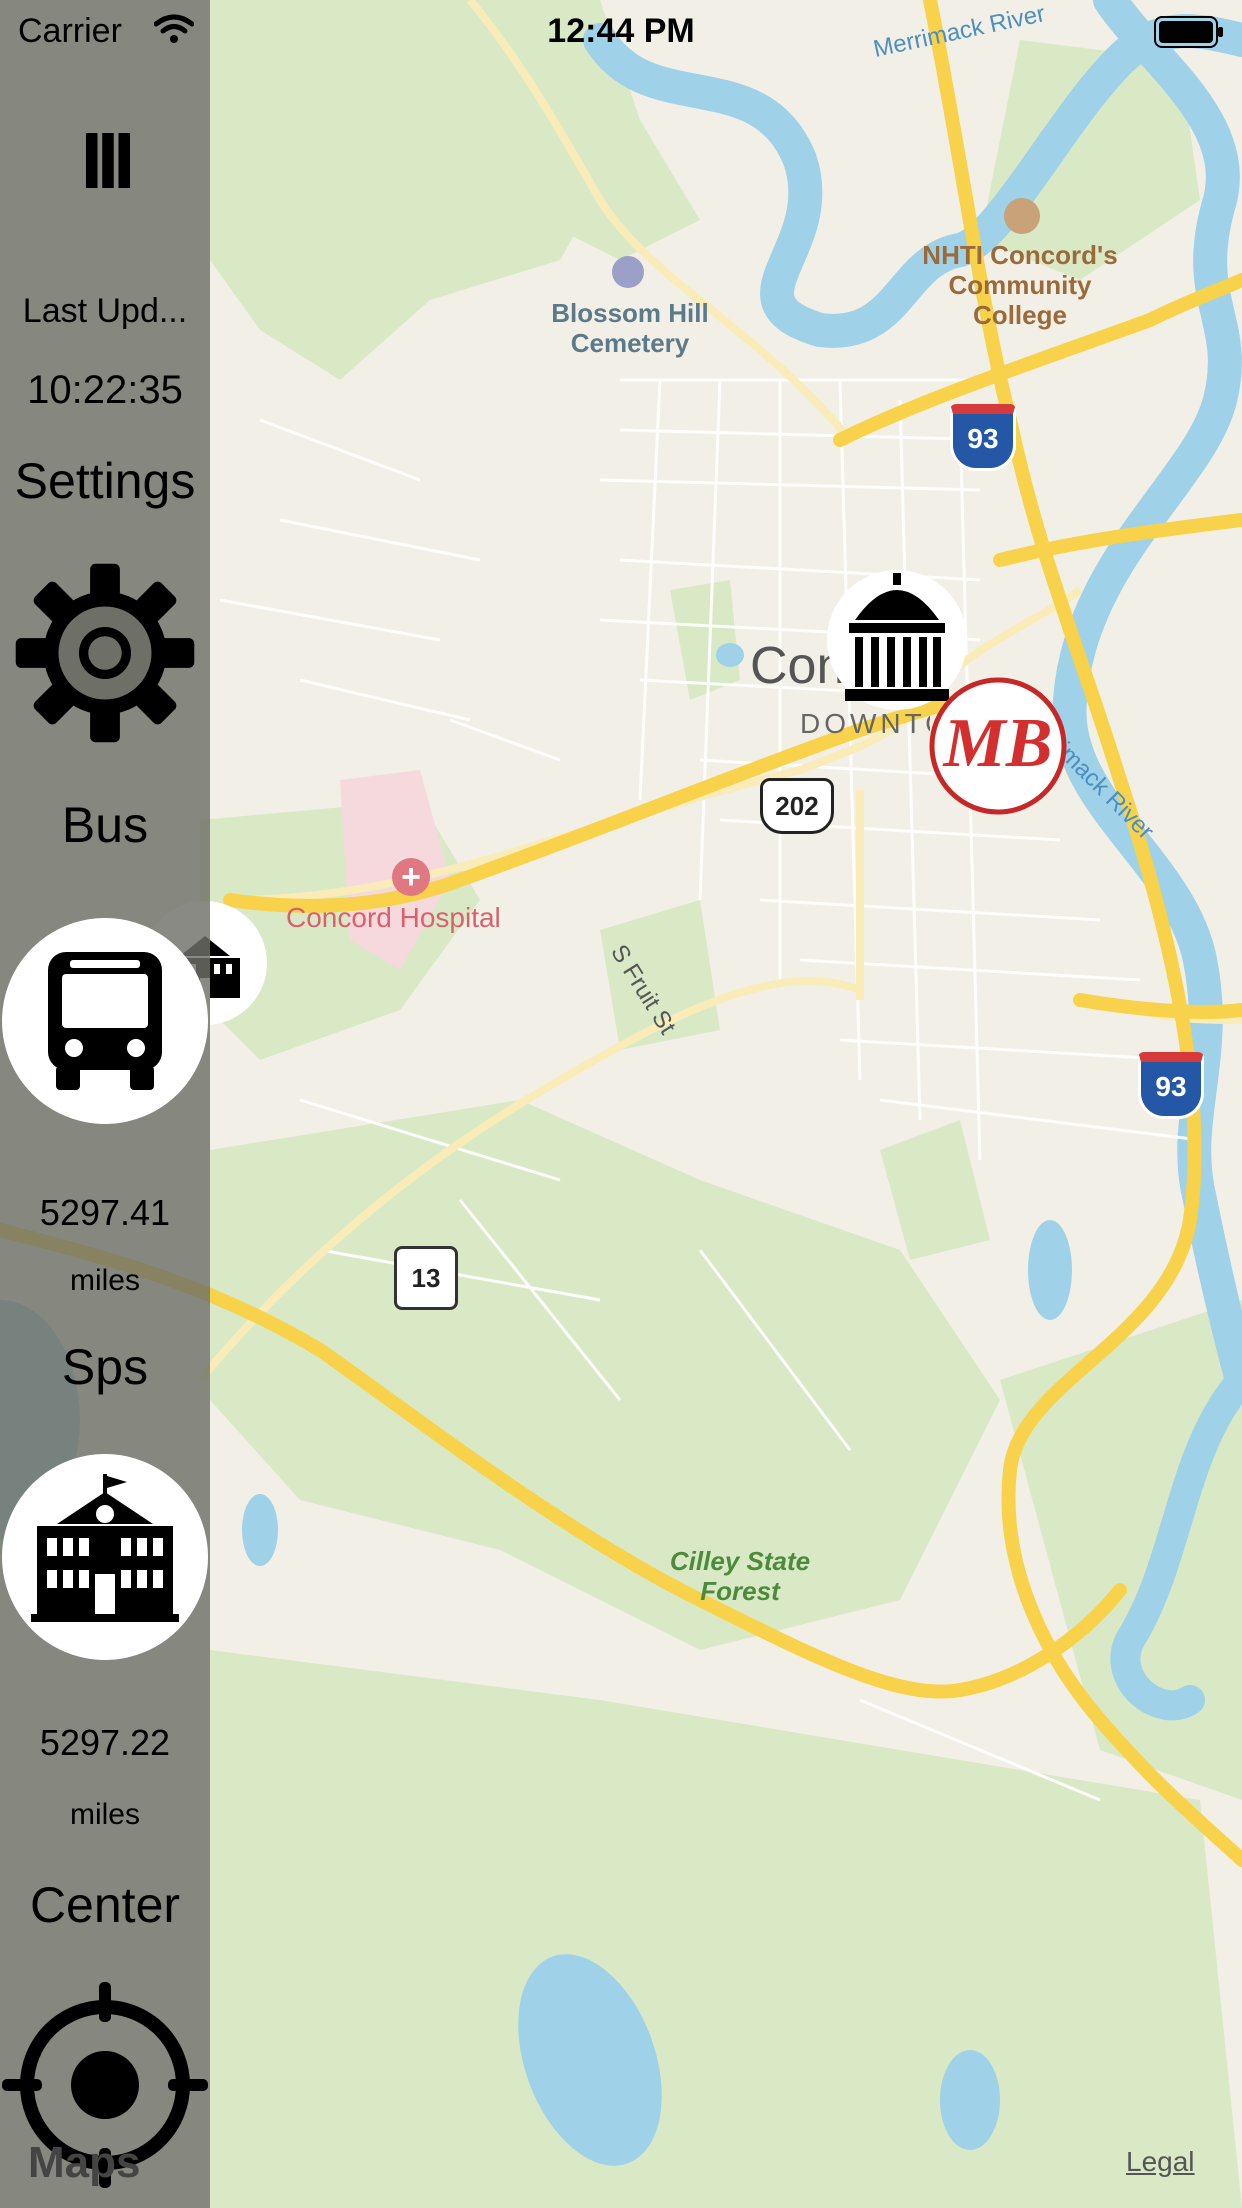  I want to click on route-93b-shield: 93, so click(1171, 1085).